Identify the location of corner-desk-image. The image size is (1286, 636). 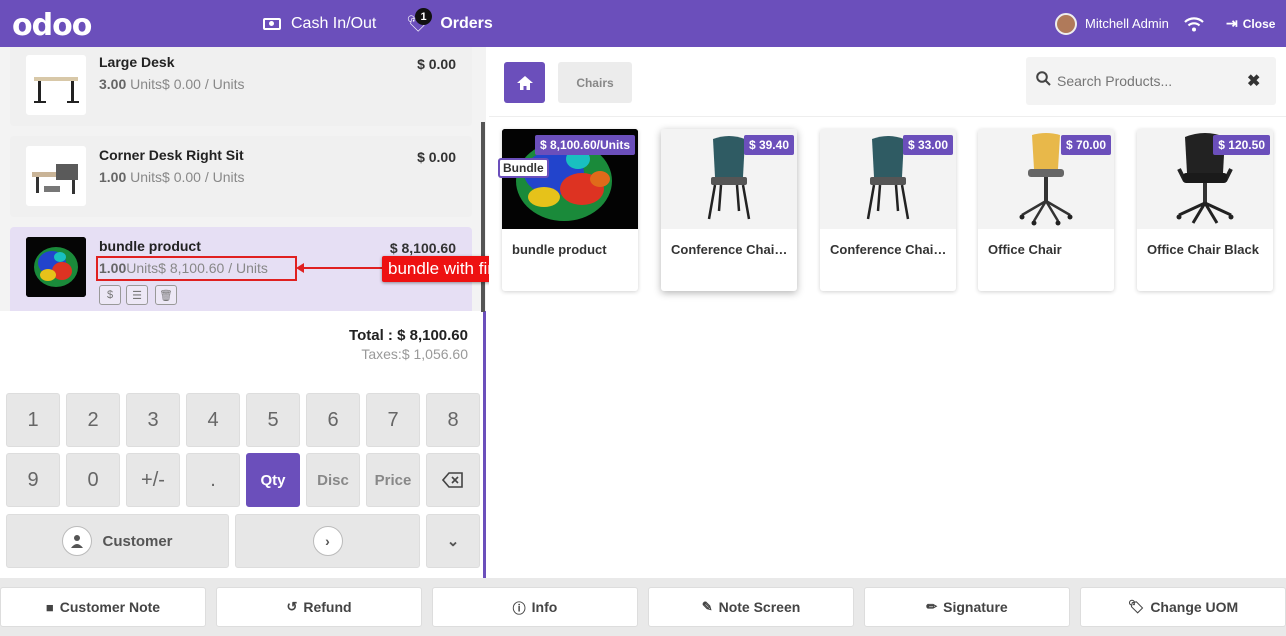
(56, 176).